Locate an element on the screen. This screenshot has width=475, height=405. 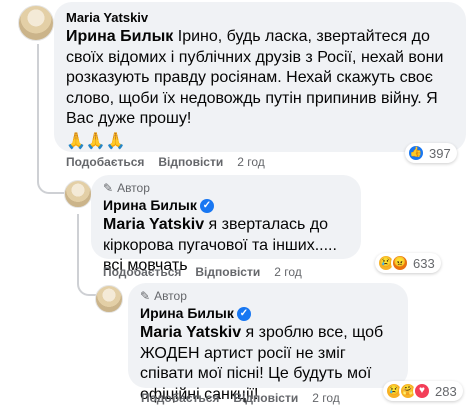
reaction-summary: 😢 😠 633 is located at coordinates (408, 263).